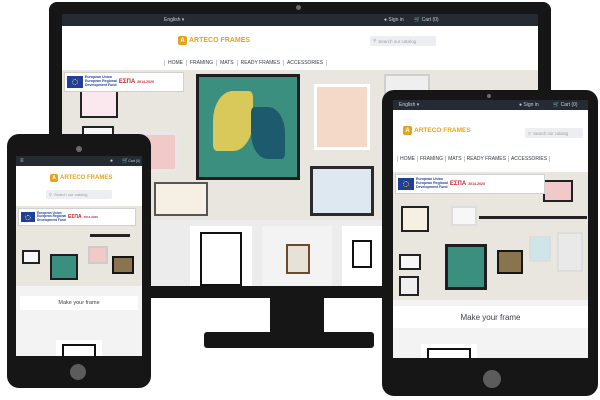 This screenshot has width=600, height=400. What do you see at coordinates (79, 149) in the screenshot?
I see `phone-camera-icon` at bounding box center [79, 149].